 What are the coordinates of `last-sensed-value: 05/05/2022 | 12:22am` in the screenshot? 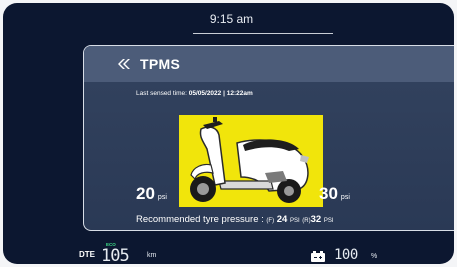 It's located at (220, 93).